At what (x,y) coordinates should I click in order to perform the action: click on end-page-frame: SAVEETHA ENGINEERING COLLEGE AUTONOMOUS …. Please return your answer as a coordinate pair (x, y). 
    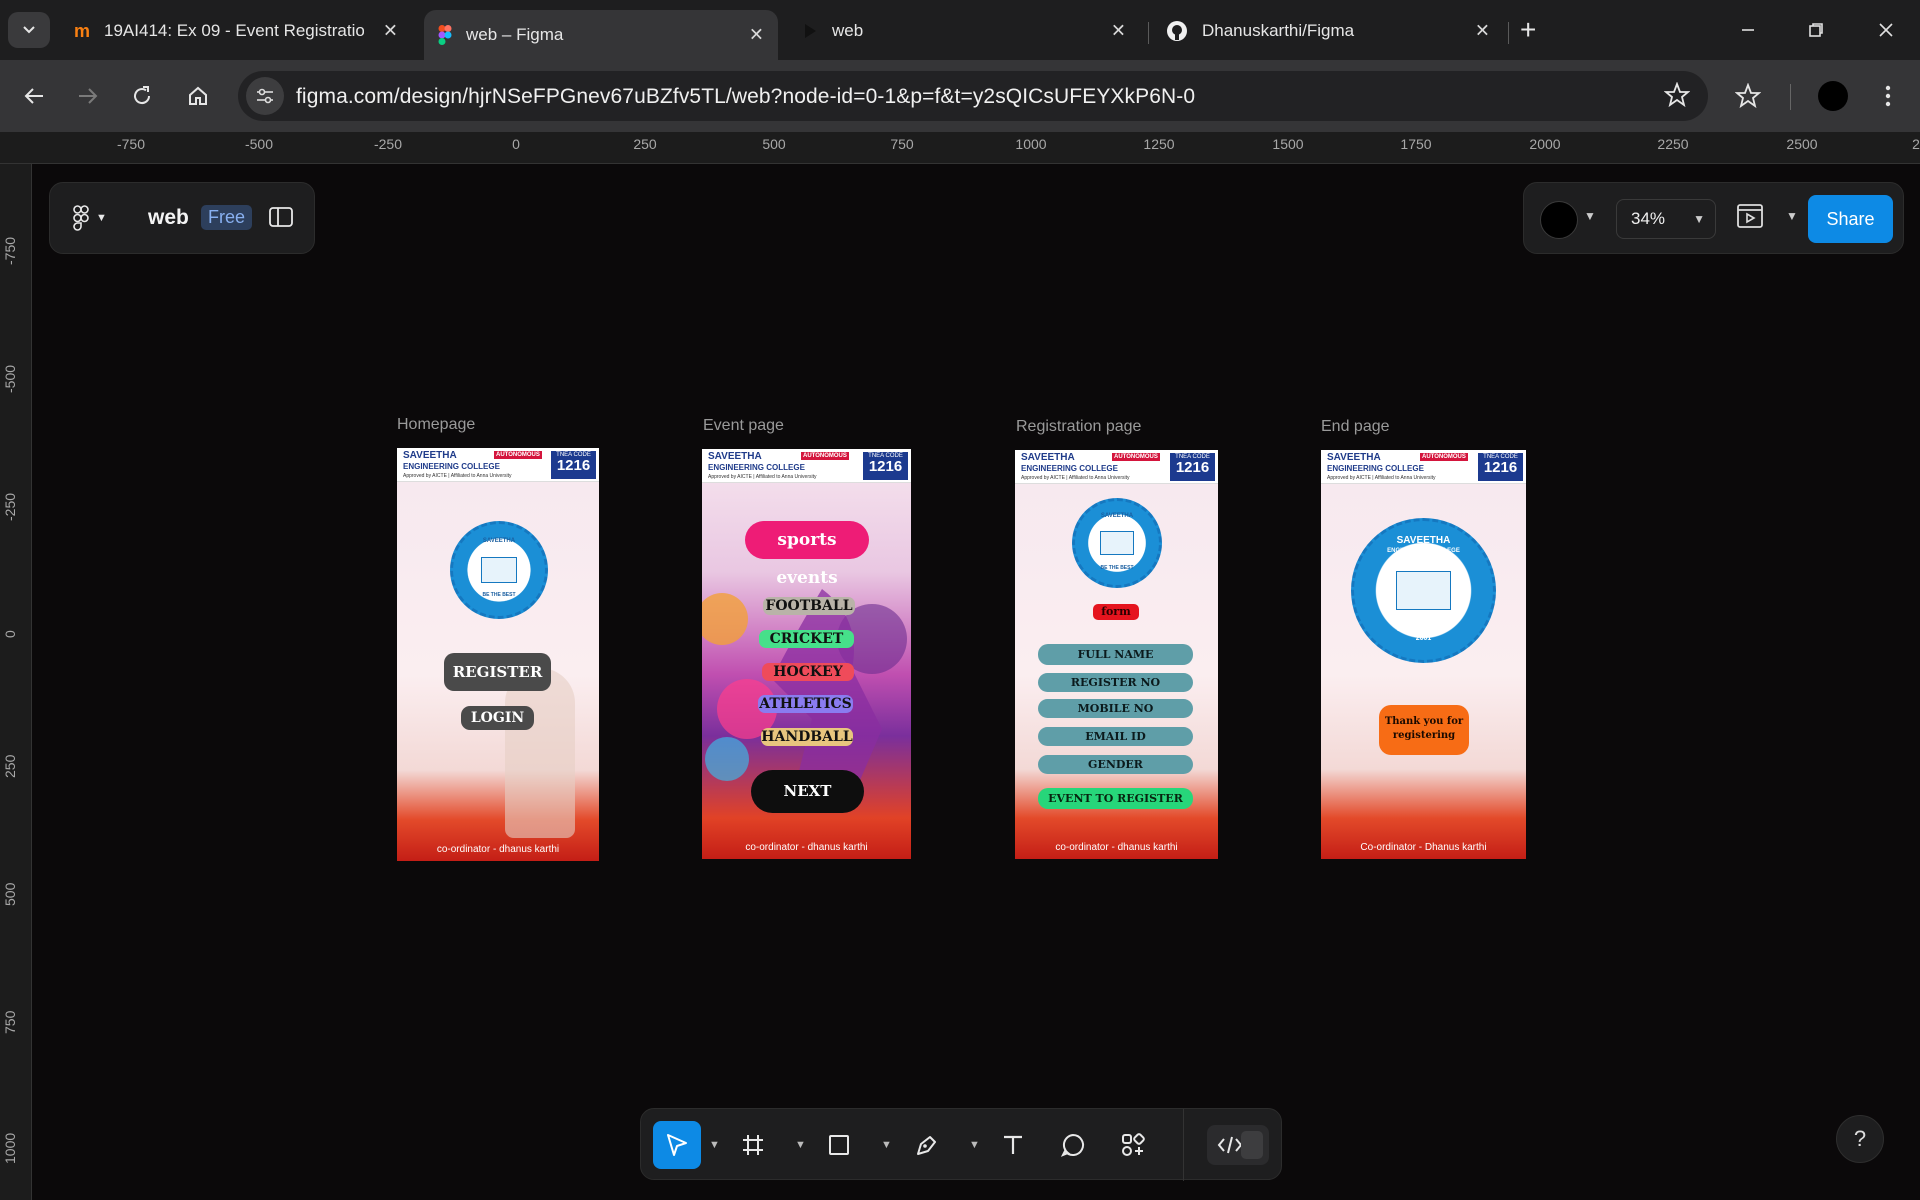
    Looking at the image, I should click on (1423, 654).